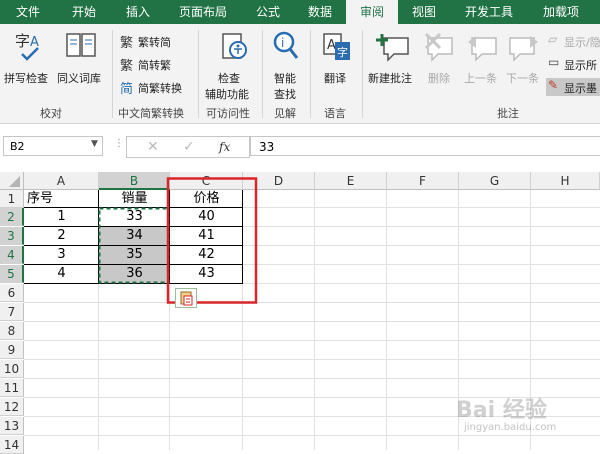 This screenshot has height=454, width=600. Describe the element at coordinates (206, 255) in the screenshot. I see `cell-c4: 42` at that location.